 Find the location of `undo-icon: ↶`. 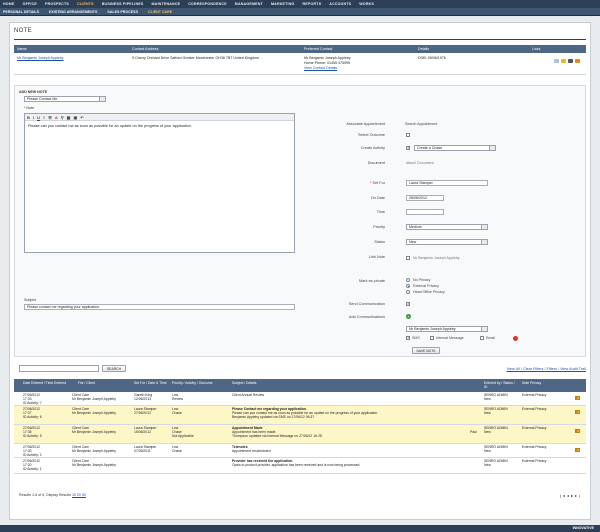

undo-icon: ↶ is located at coordinates (81, 117).